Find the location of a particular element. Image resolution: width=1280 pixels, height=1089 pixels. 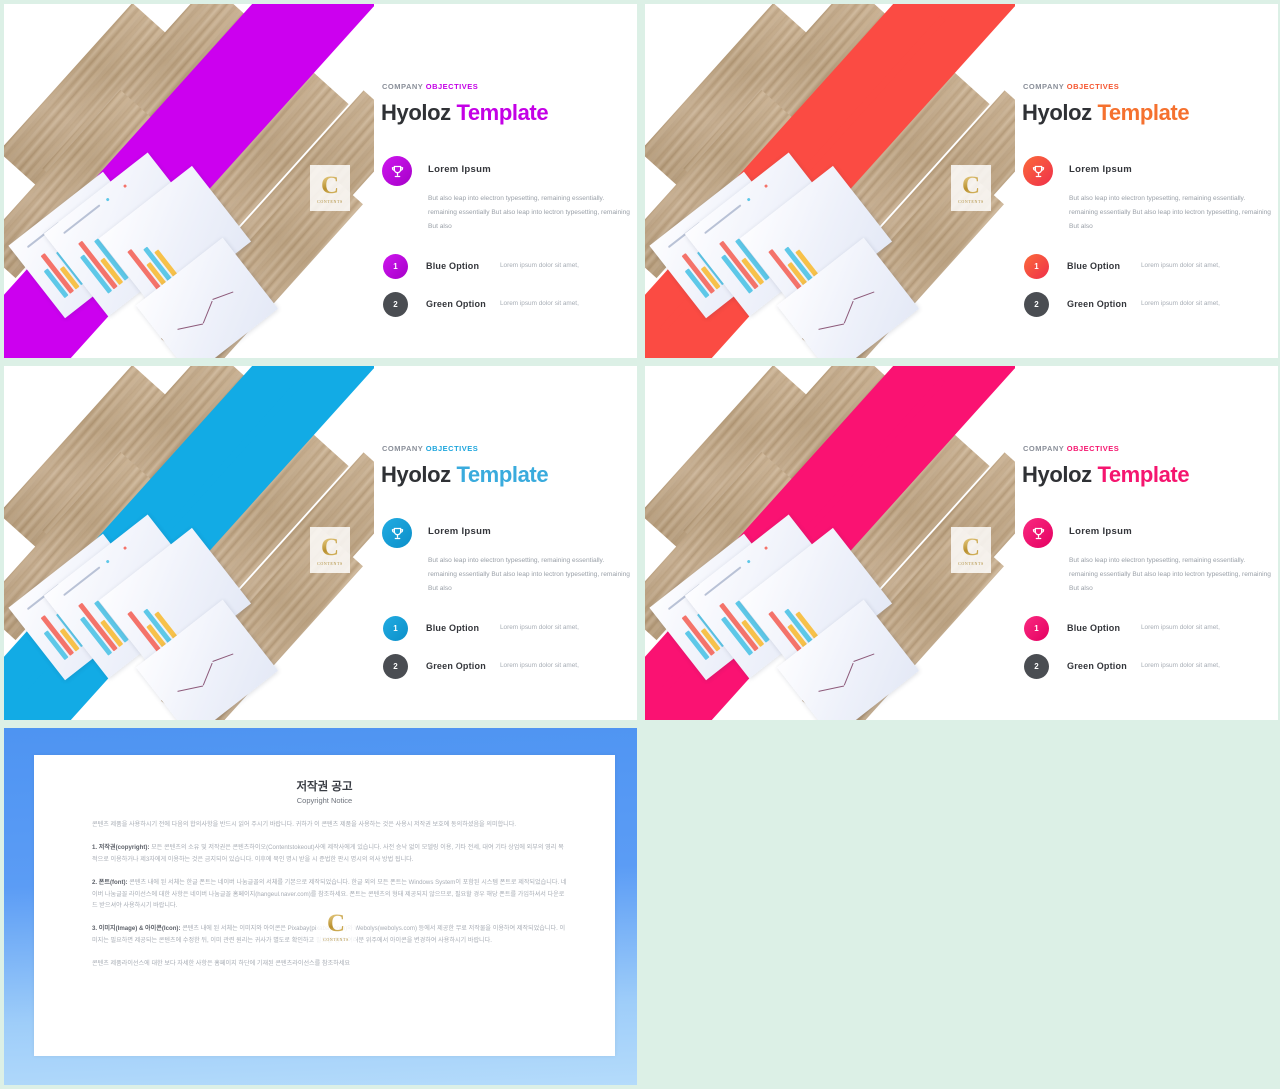

collage-magenta: C CONTENTS is located at coordinates (189, 181).